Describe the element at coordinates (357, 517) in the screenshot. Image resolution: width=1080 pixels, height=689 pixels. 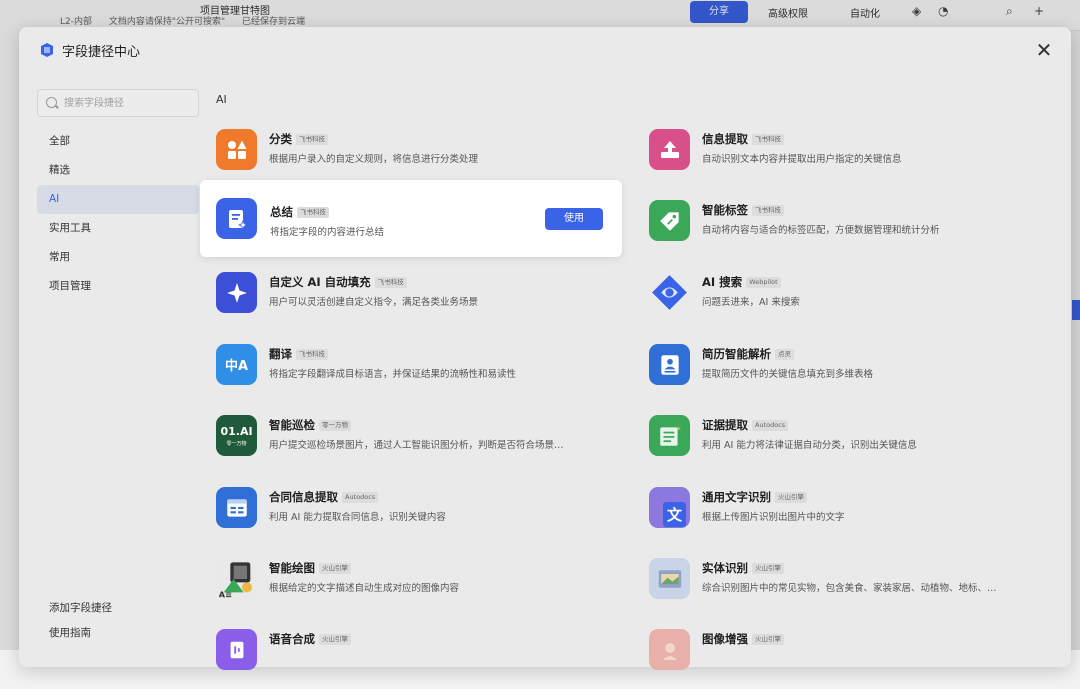
I see `card-description: 利用 AI 能力提取合同信息，识别关键内容` at that location.